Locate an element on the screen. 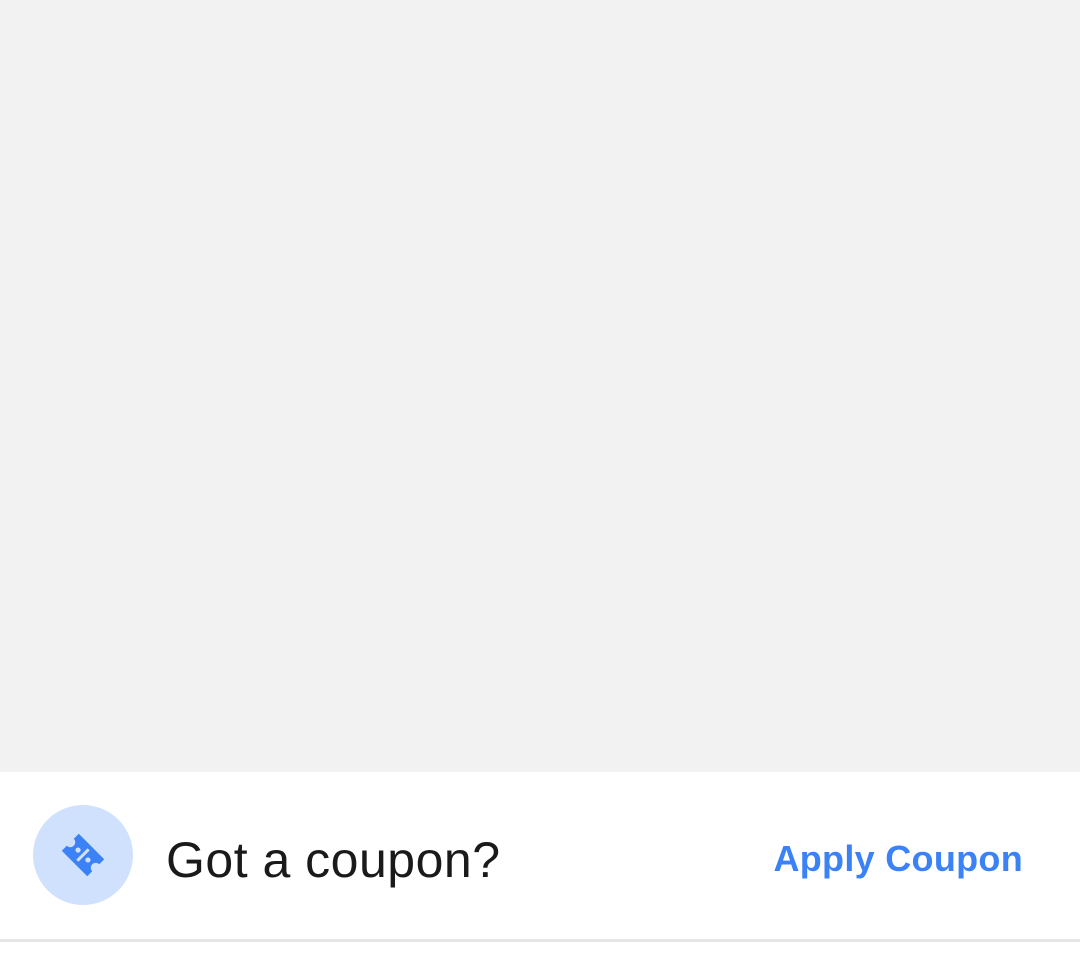  coupon-ticket-icon is located at coordinates (83, 855).